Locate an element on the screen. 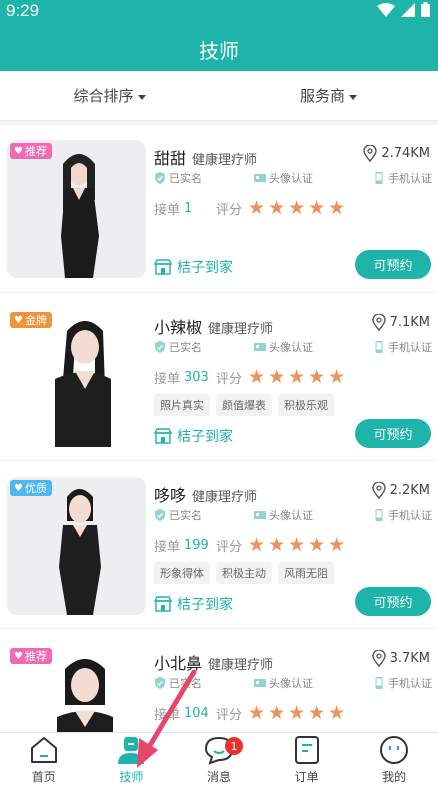 The image size is (438, 789). sort-filter: 综合排序 is located at coordinates (109, 95).